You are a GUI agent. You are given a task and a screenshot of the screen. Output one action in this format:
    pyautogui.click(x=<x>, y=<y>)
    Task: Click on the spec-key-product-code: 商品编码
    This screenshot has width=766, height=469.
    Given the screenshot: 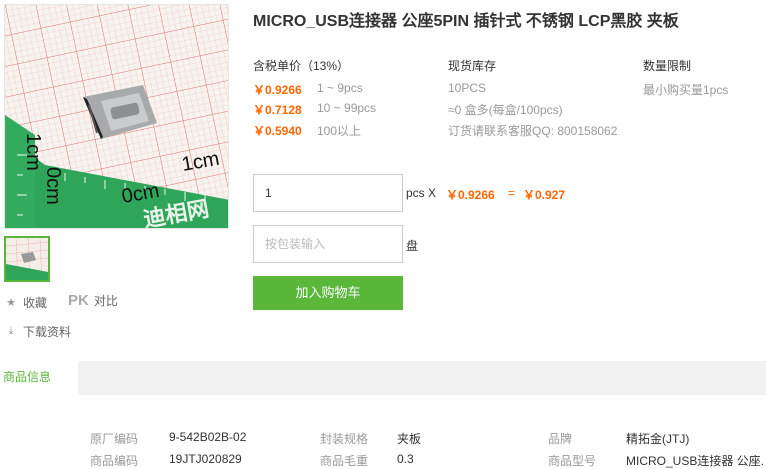 What is the action you would take?
    pyautogui.click(x=114, y=461)
    